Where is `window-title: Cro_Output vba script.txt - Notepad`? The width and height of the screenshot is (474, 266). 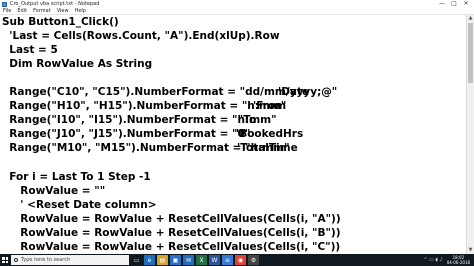
window-title: Cro_Output vba script.txt - Notepad is located at coordinates (55, 4).